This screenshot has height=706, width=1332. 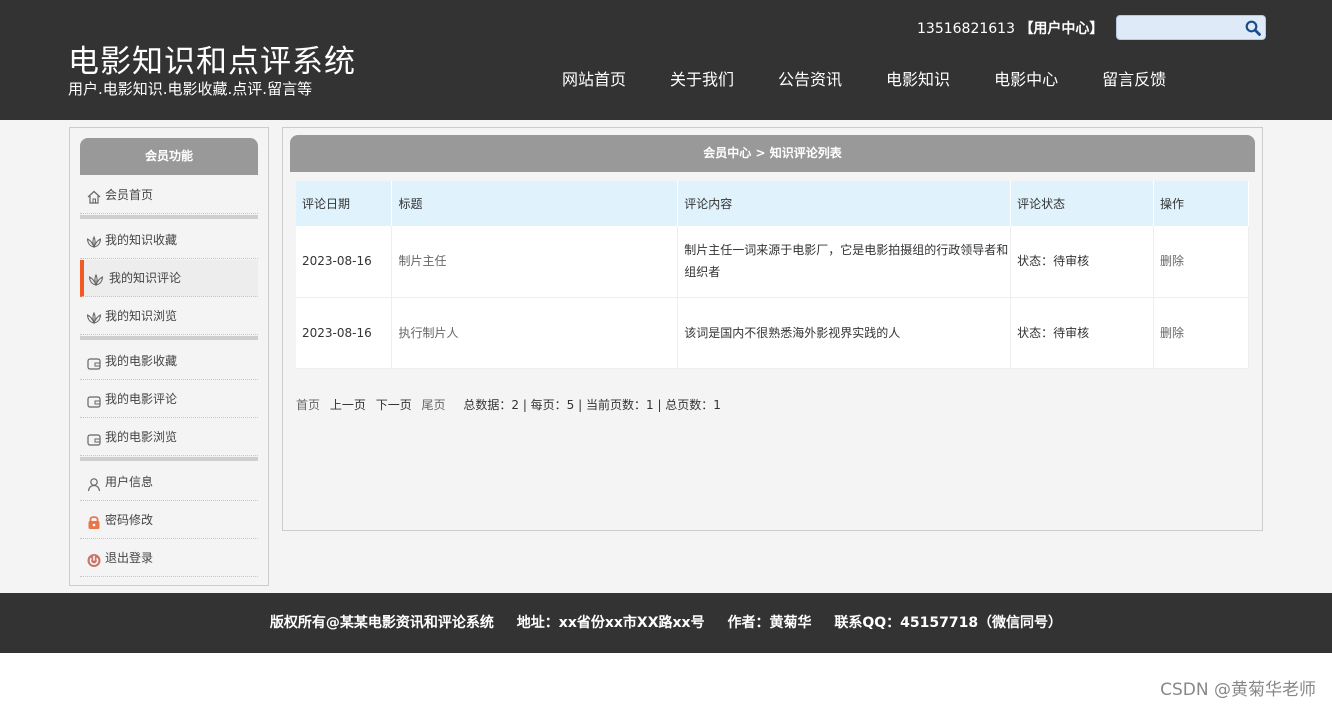 I want to click on sidebar-item-movie-favorites: 我的电影收藏, so click(x=169, y=361).